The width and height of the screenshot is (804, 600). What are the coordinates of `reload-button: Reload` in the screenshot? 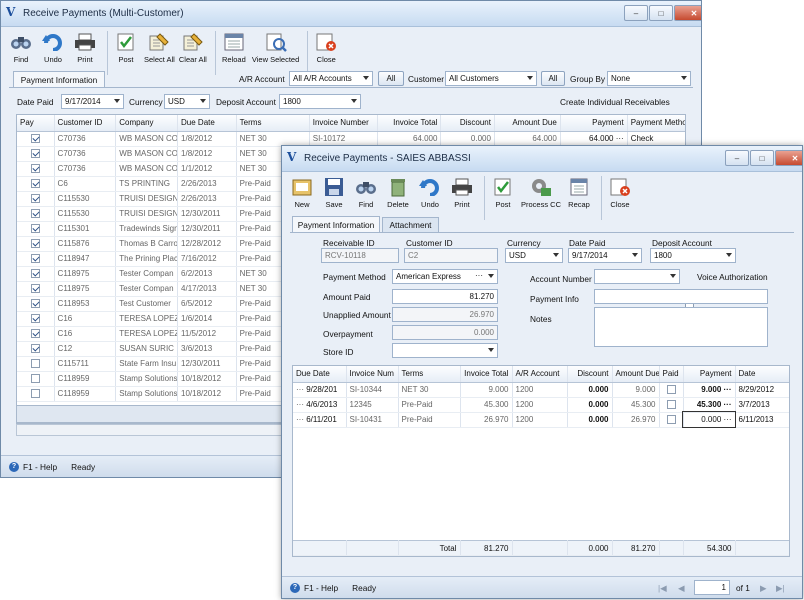 It's located at (234, 47).